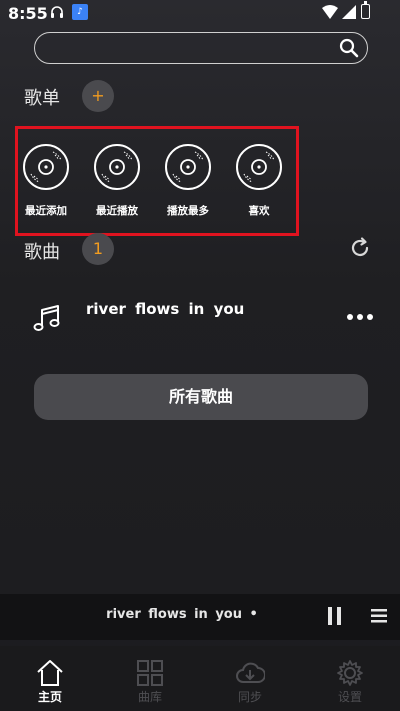 This screenshot has height=711, width=400. Describe the element at coordinates (150, 673) in the screenshot. I see `grid-icon` at that location.